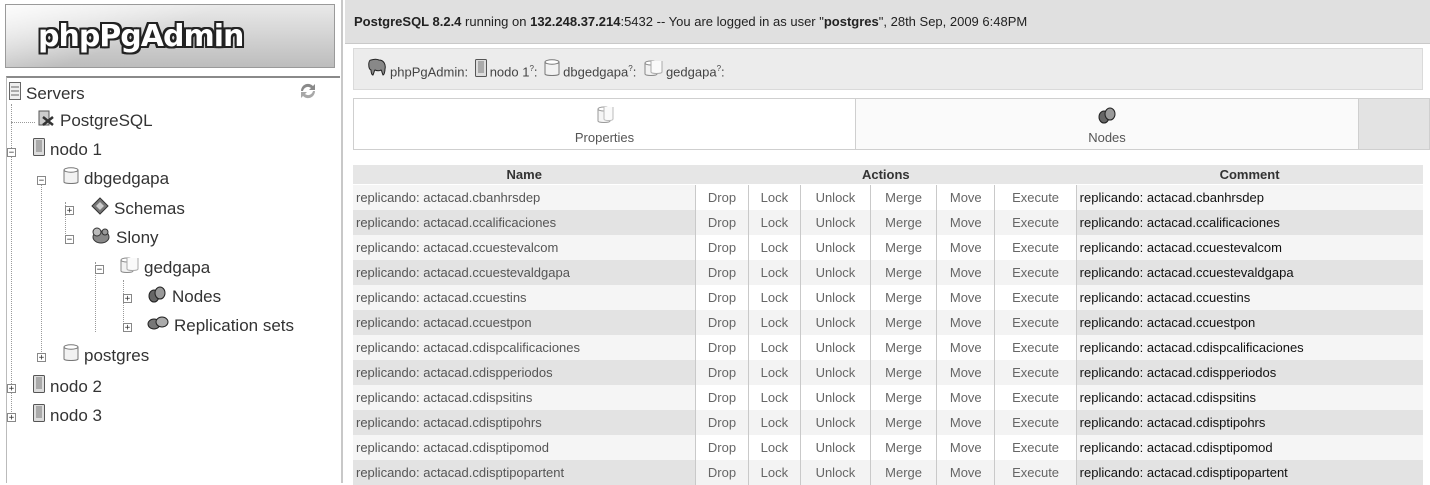  I want to click on collapse-toggle-gedgapa: −, so click(99, 269).